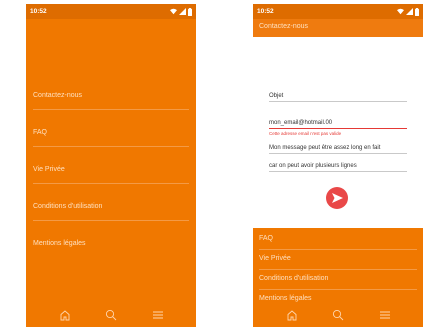 The image size is (439, 327). I want to click on menu-item-legal: Mentions légales, so click(111, 244).